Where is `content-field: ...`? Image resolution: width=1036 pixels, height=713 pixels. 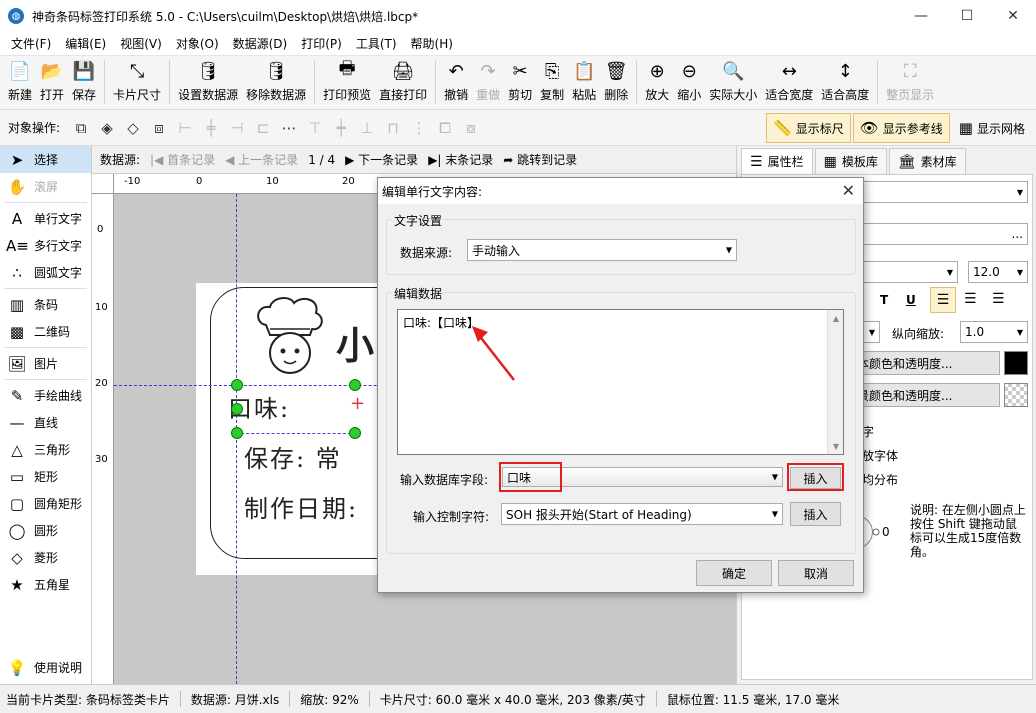
content-field: ... is located at coordinates (945, 234).